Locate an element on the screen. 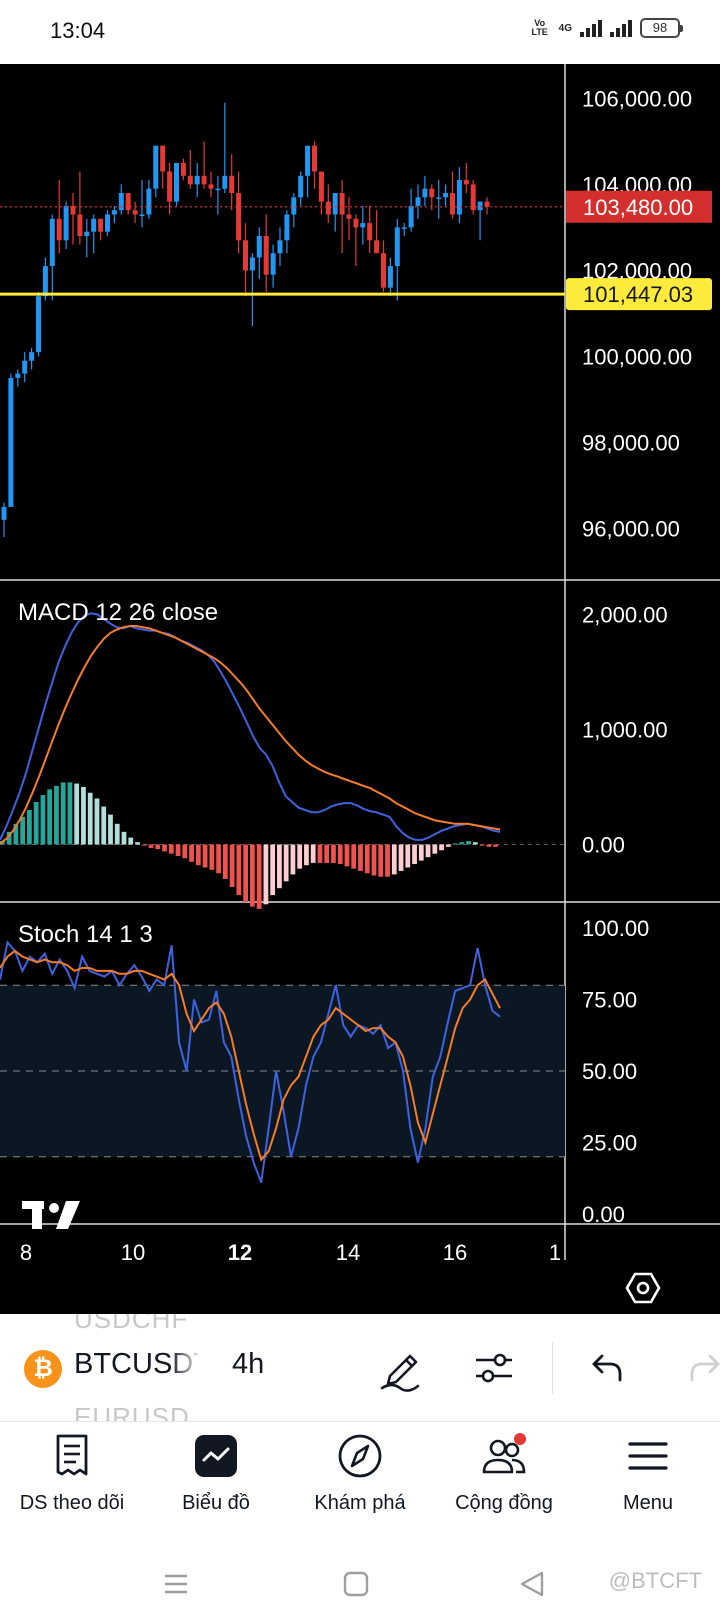 Image resolution: width=720 pixels, height=1612 pixels. nav-menu: Menu is located at coordinates (648, 1476).